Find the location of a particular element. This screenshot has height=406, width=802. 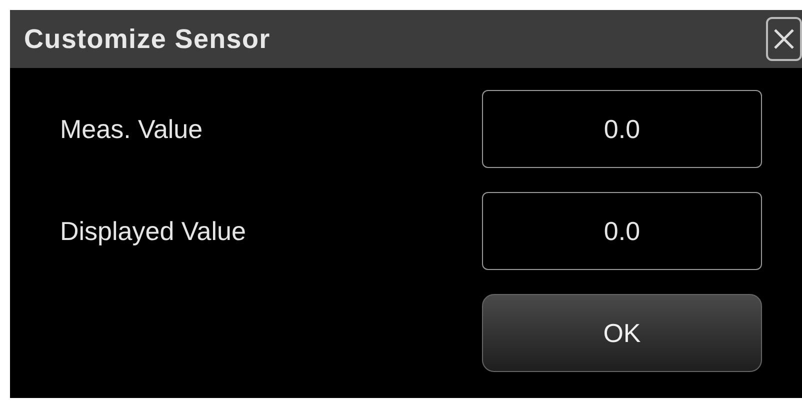

field-label: Displayed Value is located at coordinates (153, 231).